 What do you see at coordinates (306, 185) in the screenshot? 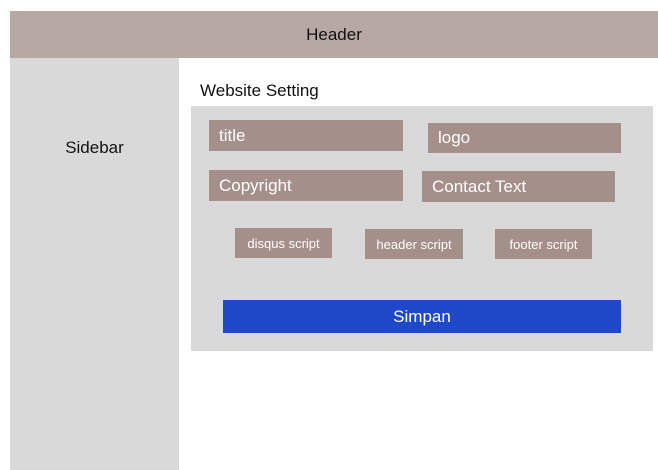
I see `copyright-field: Copyright` at bounding box center [306, 185].